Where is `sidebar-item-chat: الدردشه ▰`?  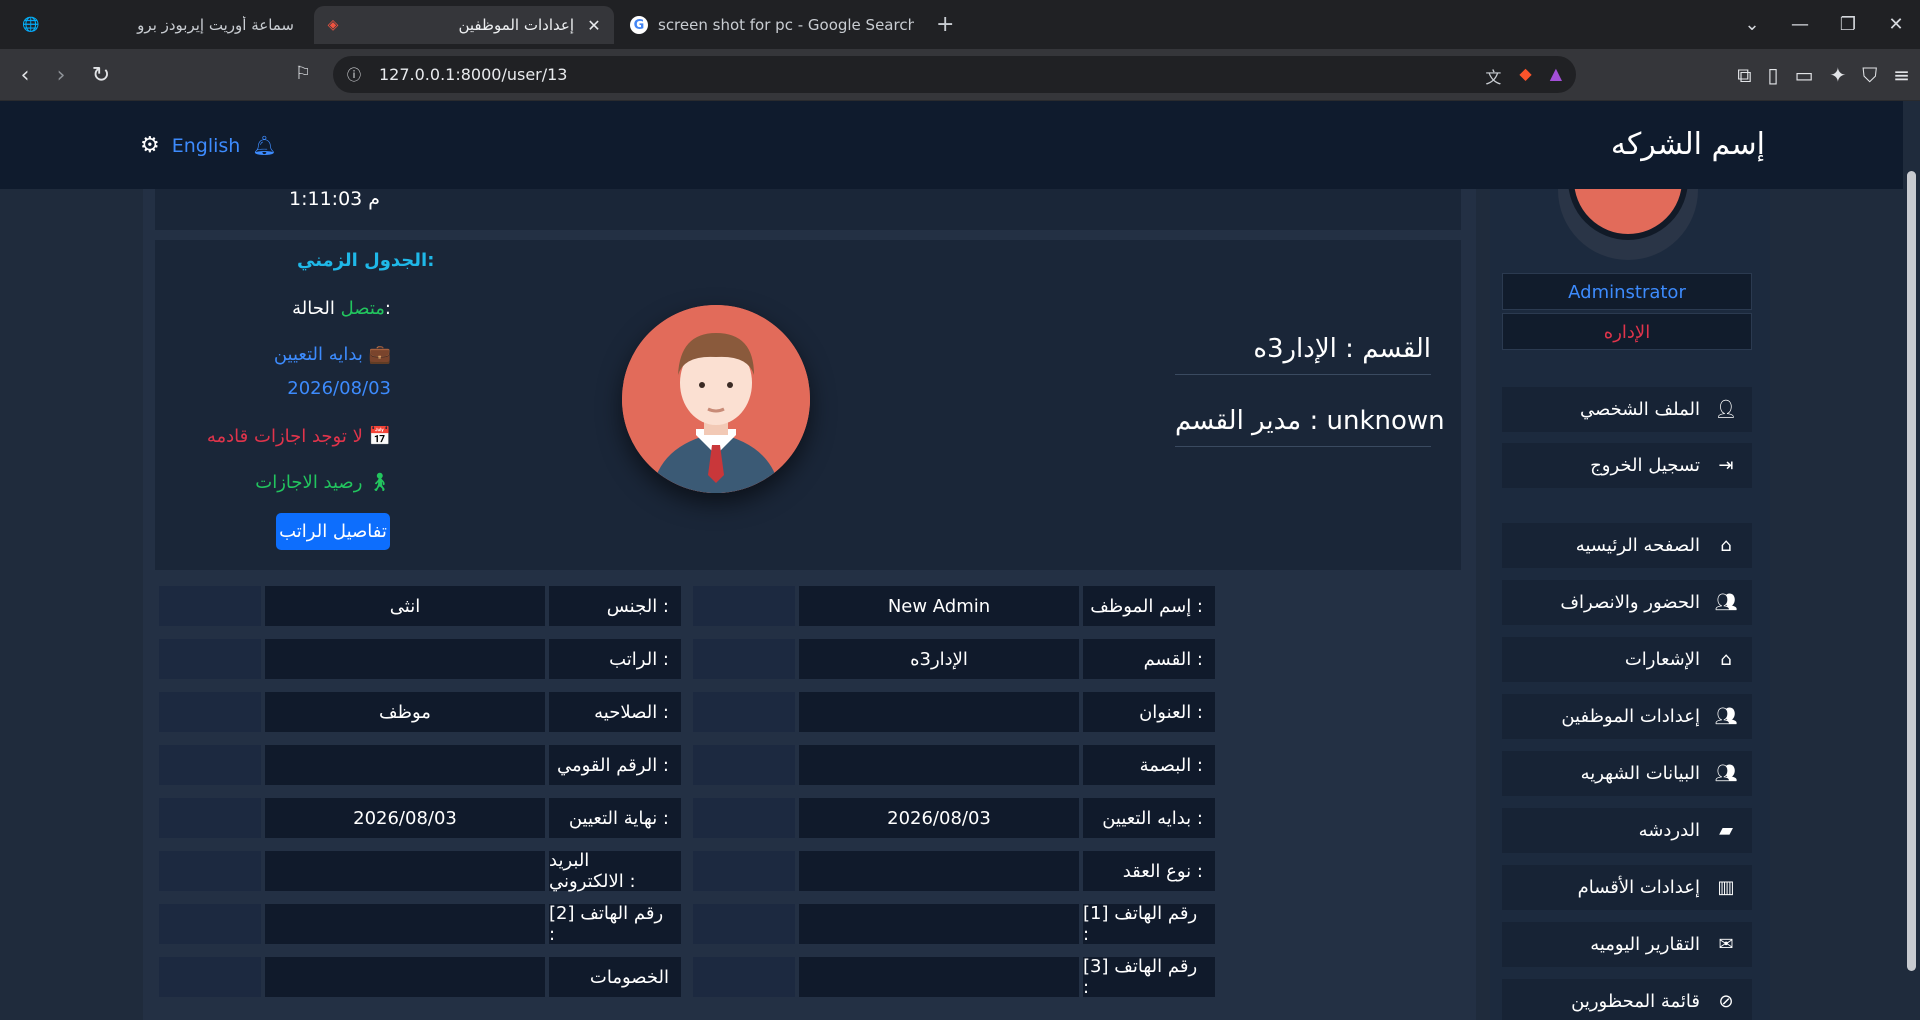 sidebar-item-chat: الدردشه ▰ is located at coordinates (1627, 830).